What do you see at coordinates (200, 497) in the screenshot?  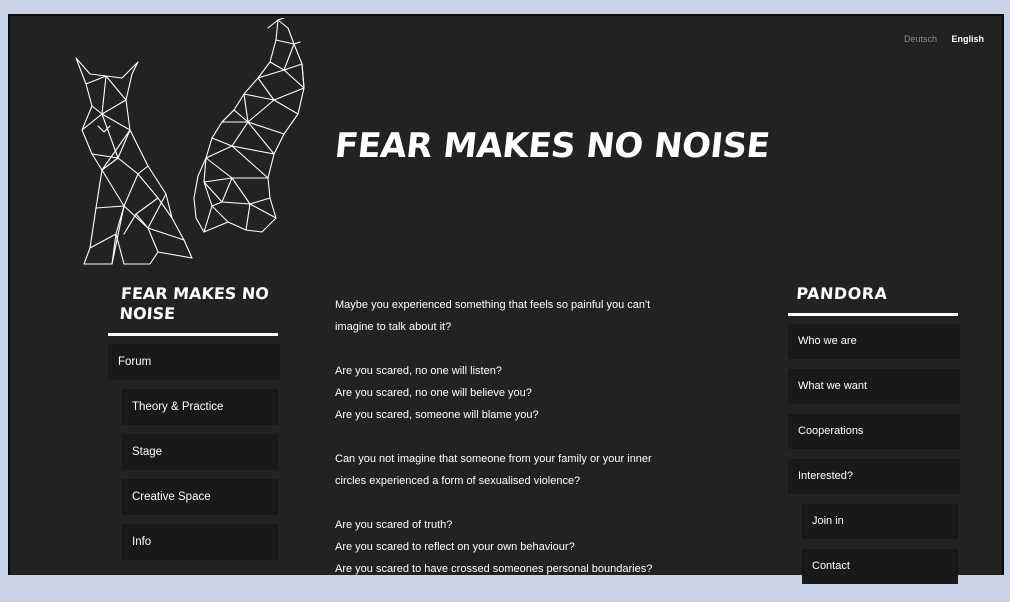 I see `sidebar-item-creative-space: Creative Space` at bounding box center [200, 497].